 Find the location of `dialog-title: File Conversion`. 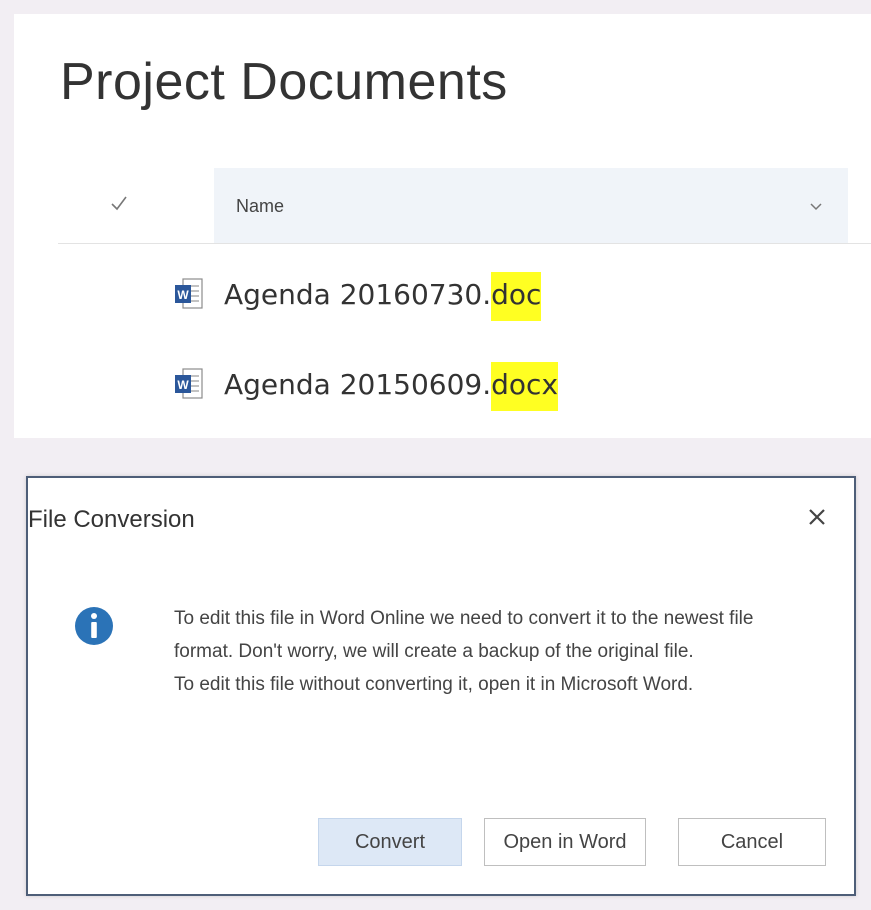

dialog-title: File Conversion is located at coordinates (111, 519).